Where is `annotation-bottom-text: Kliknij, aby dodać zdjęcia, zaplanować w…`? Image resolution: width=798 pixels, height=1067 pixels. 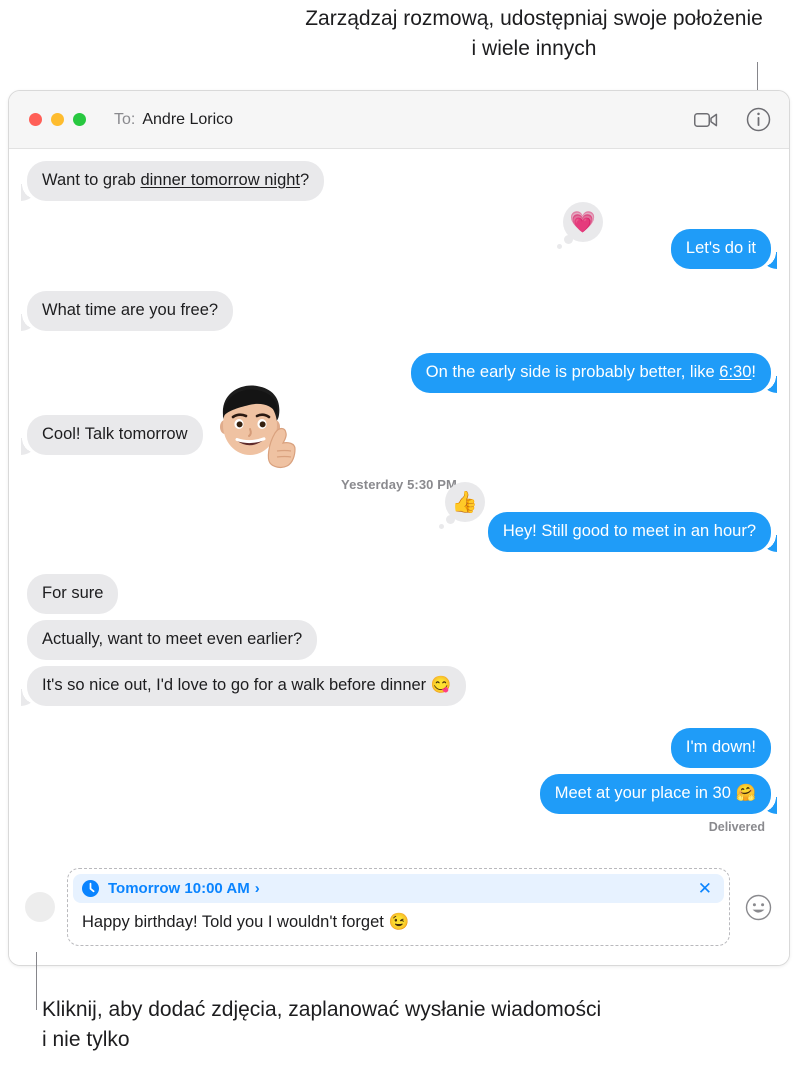
annotation-bottom-text: Kliknij, aby dodać zdjęcia, zaplanować w… is located at coordinates (322, 1024).